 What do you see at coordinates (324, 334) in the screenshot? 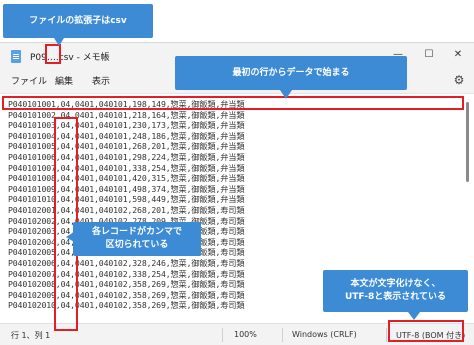
I see `line-ending: Windows (CRLF)` at bounding box center [324, 334].